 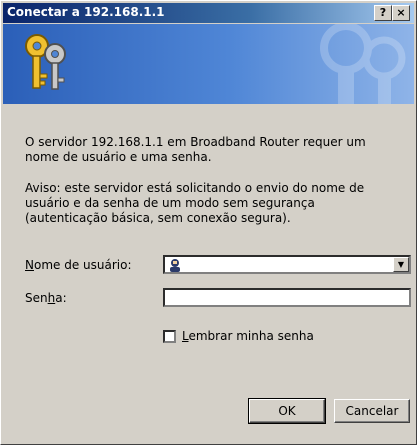 What do you see at coordinates (169, 336) in the screenshot?
I see `remember-password-checkbox` at bounding box center [169, 336].